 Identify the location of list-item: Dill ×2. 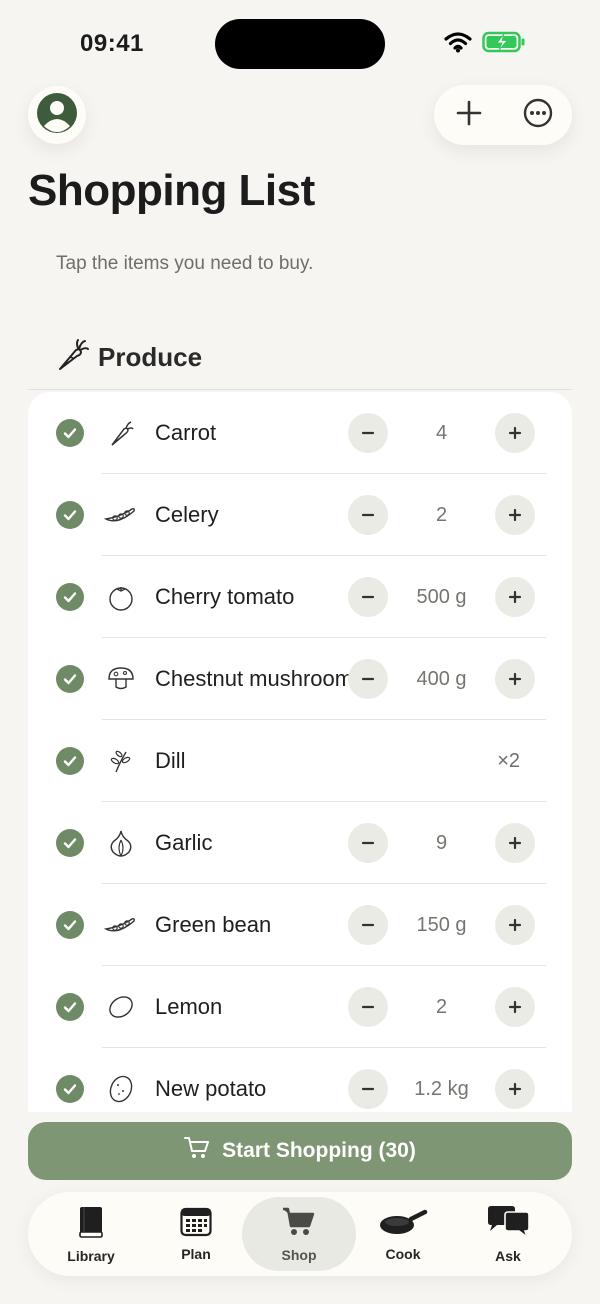
(300, 761).